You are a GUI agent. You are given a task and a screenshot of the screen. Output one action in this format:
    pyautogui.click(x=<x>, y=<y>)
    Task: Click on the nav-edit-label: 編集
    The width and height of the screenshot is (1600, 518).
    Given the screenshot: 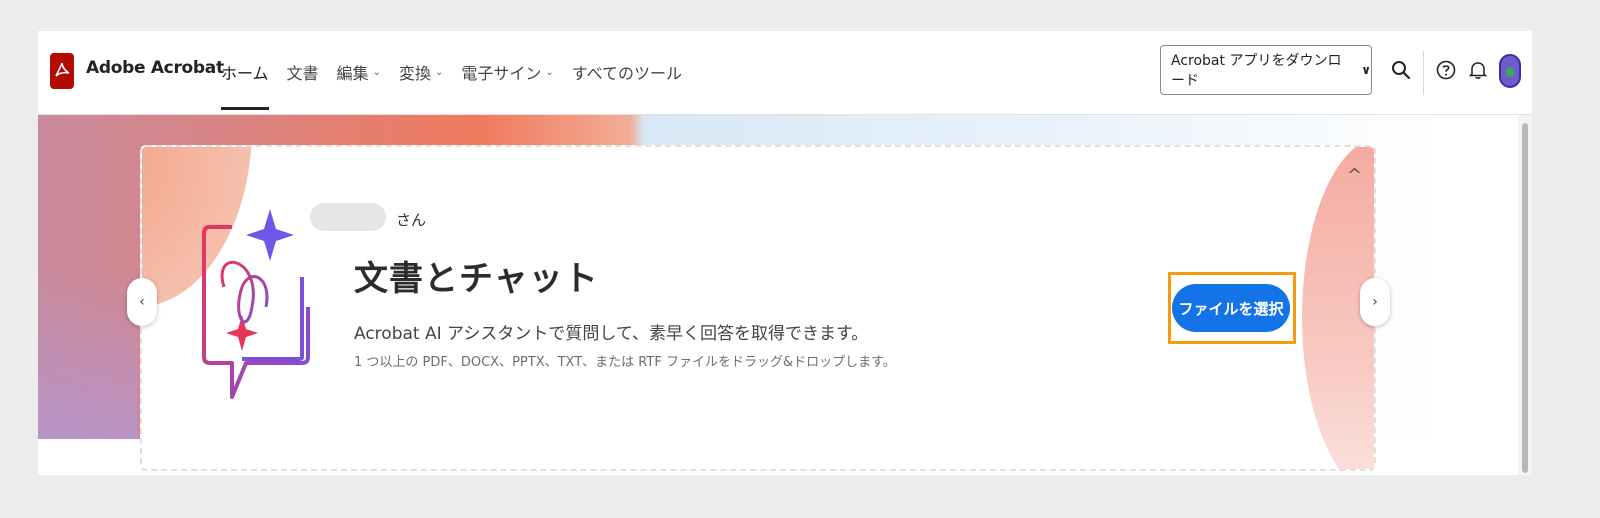 What is the action you would take?
    pyautogui.click(x=352, y=73)
    